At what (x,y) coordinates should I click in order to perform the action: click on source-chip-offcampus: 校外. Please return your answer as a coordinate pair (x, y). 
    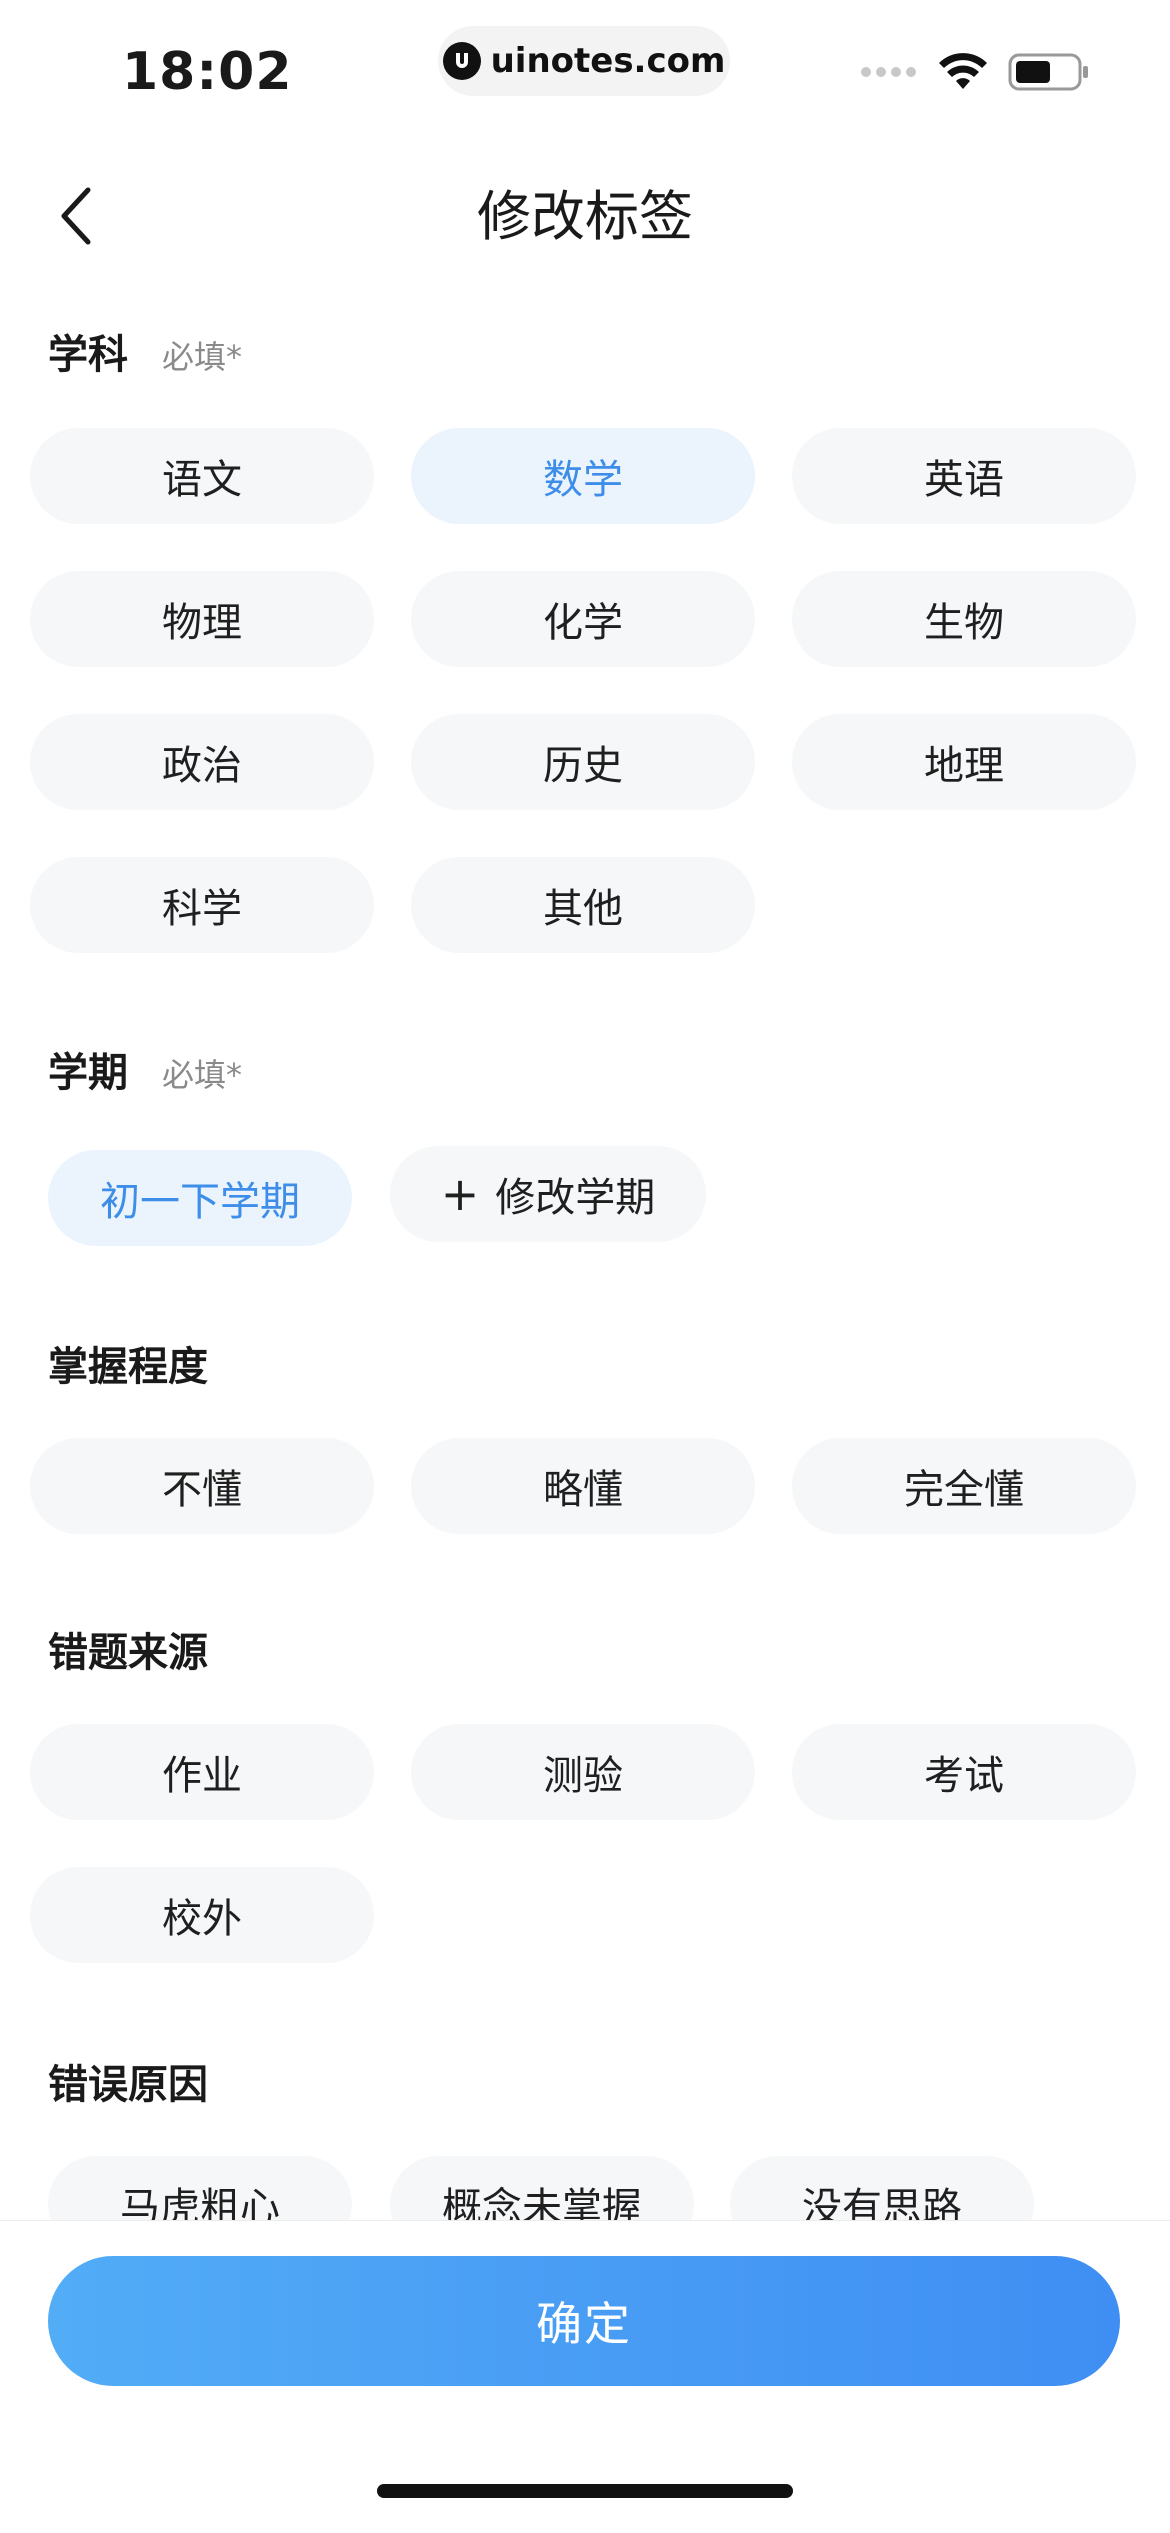
    Looking at the image, I should click on (202, 1915).